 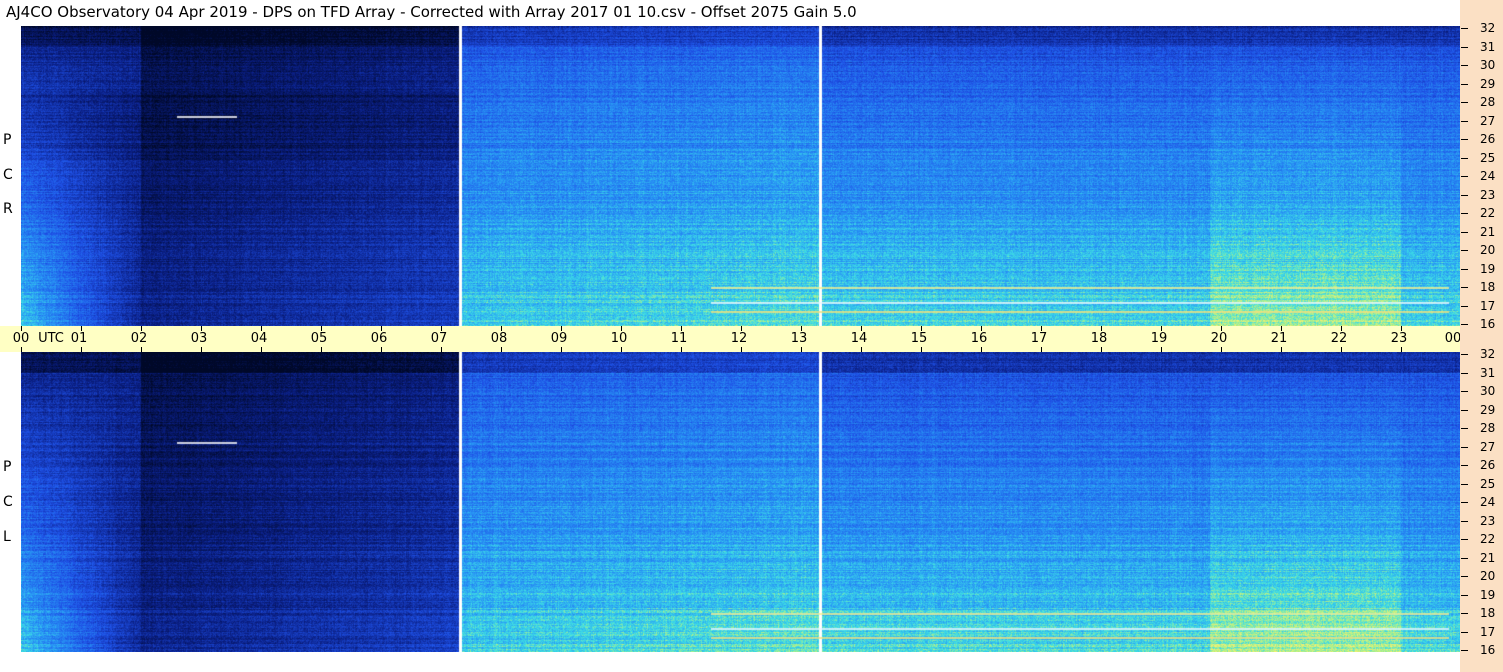 I want to click on utc-tick-label: 12, so click(x=739, y=338).